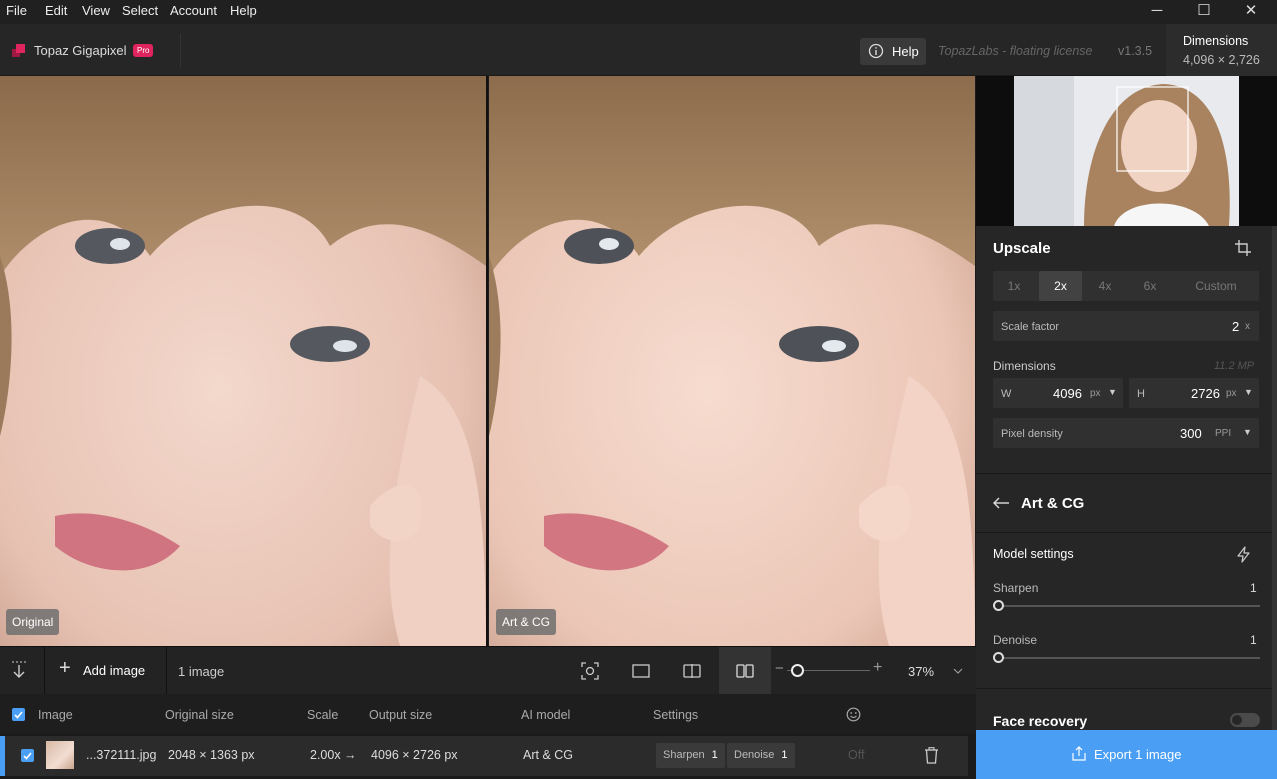 The width and height of the screenshot is (1277, 779). What do you see at coordinates (16, 10) in the screenshot?
I see `menu-file: File` at bounding box center [16, 10].